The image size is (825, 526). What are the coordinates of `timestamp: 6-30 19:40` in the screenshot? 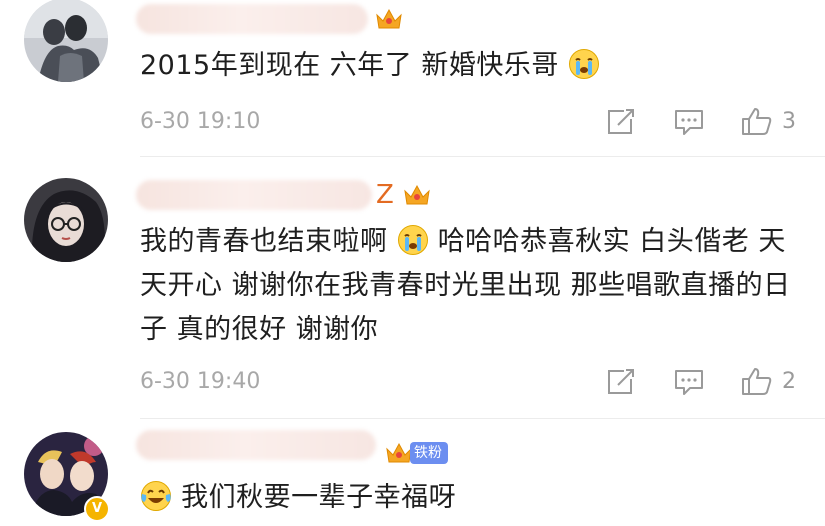 It's located at (200, 381).